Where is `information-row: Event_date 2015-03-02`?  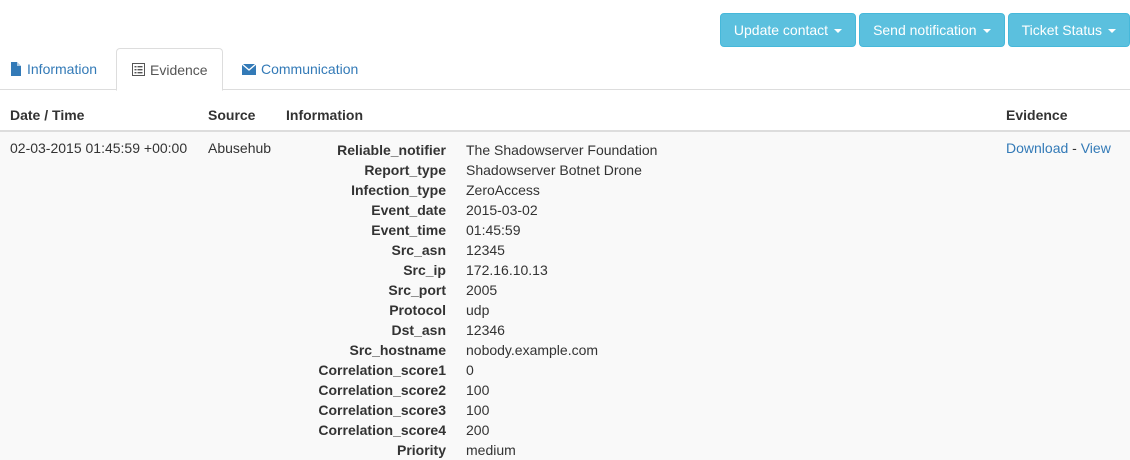 information-row: Event_date 2015-03-02 is located at coordinates (526, 210).